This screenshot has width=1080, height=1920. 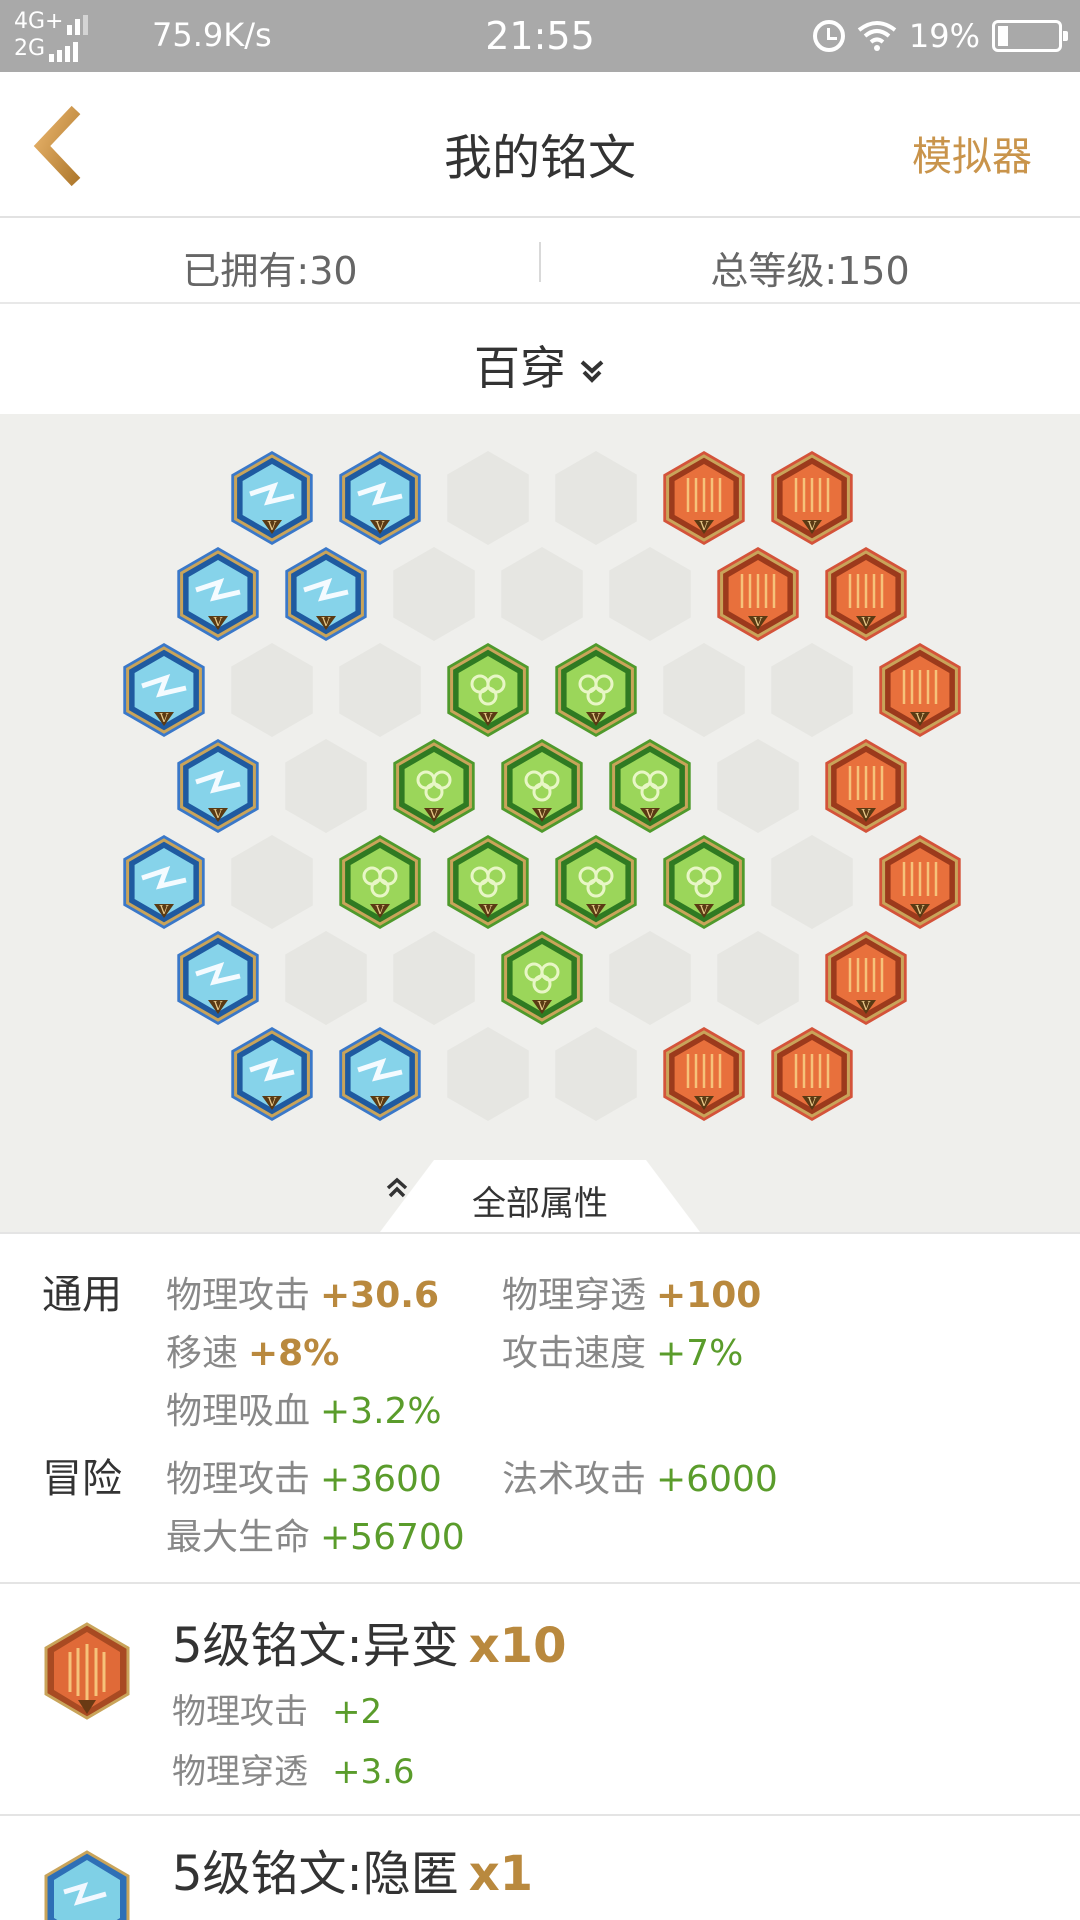 What do you see at coordinates (540, 1196) in the screenshot?
I see `all-attributes-toggle: 全部属性` at bounding box center [540, 1196].